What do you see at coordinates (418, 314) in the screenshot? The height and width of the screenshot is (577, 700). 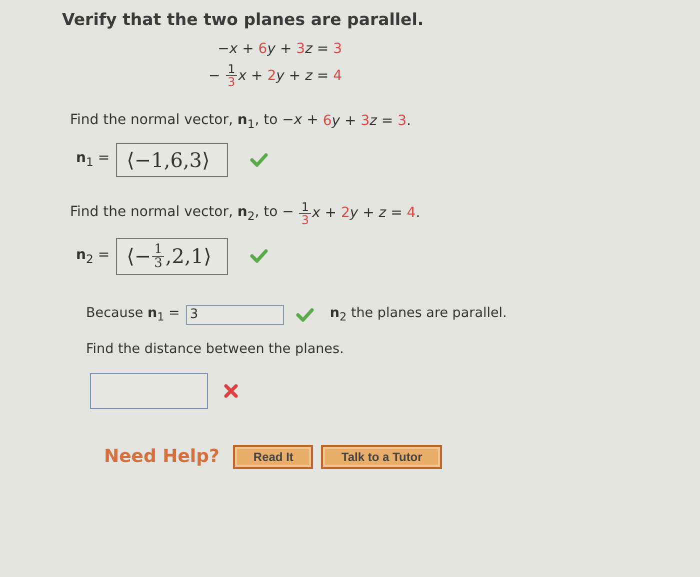 I see `question-text: n$_{2}$ the planes are parallel.` at bounding box center [418, 314].